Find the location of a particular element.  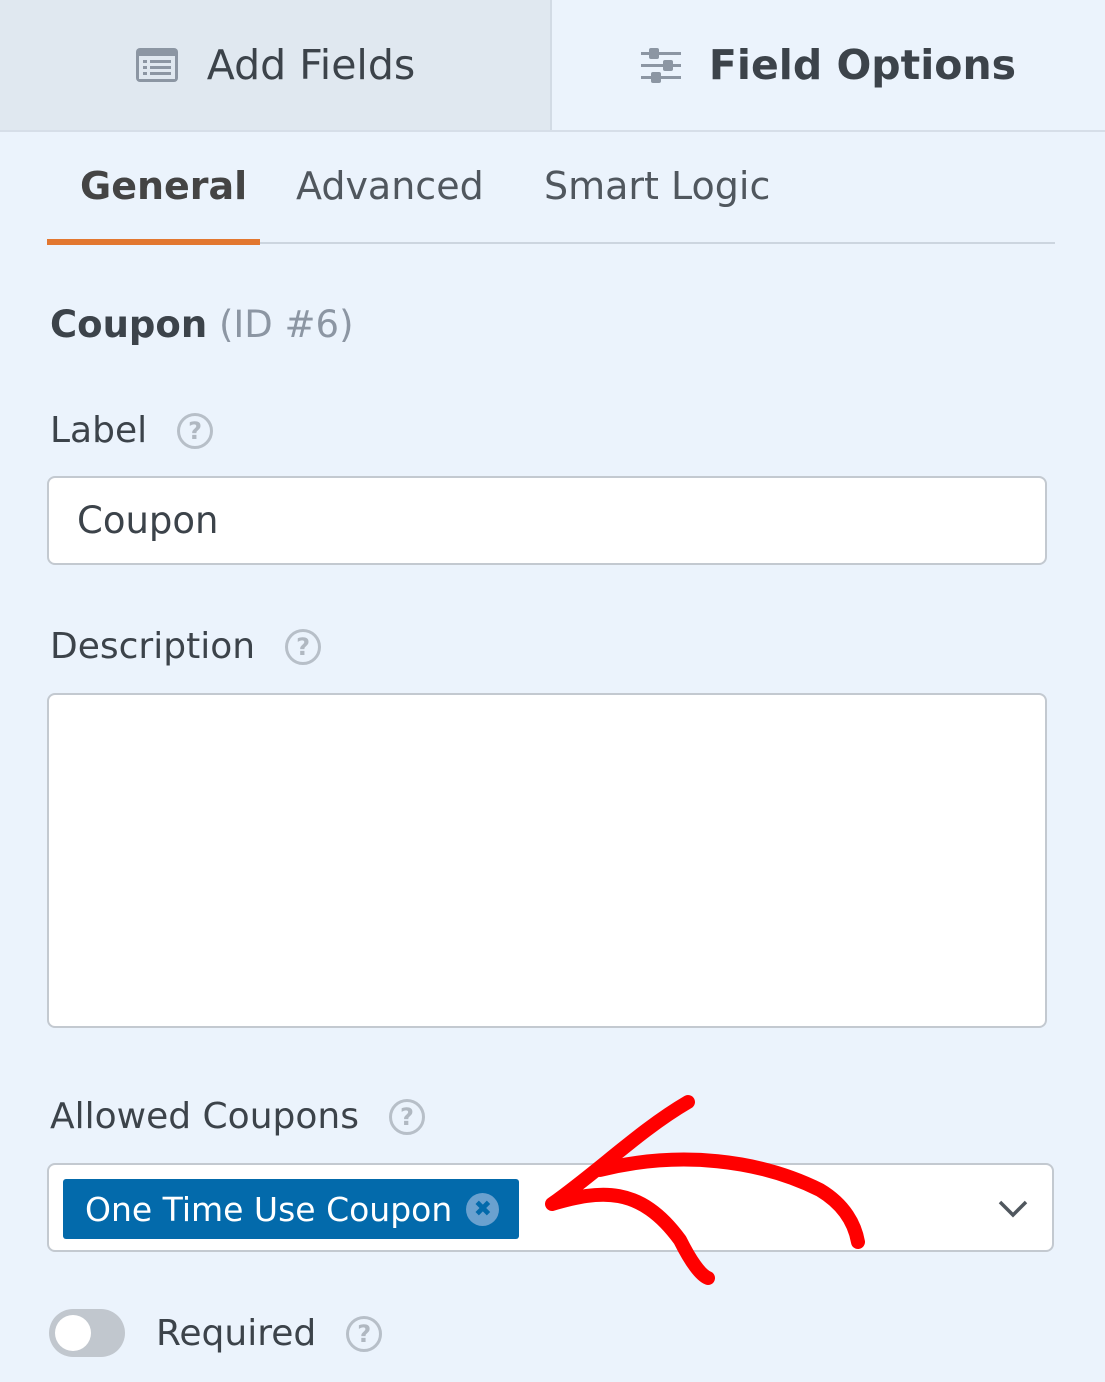

tab-add-fields: Add Fields is located at coordinates (276, 65).